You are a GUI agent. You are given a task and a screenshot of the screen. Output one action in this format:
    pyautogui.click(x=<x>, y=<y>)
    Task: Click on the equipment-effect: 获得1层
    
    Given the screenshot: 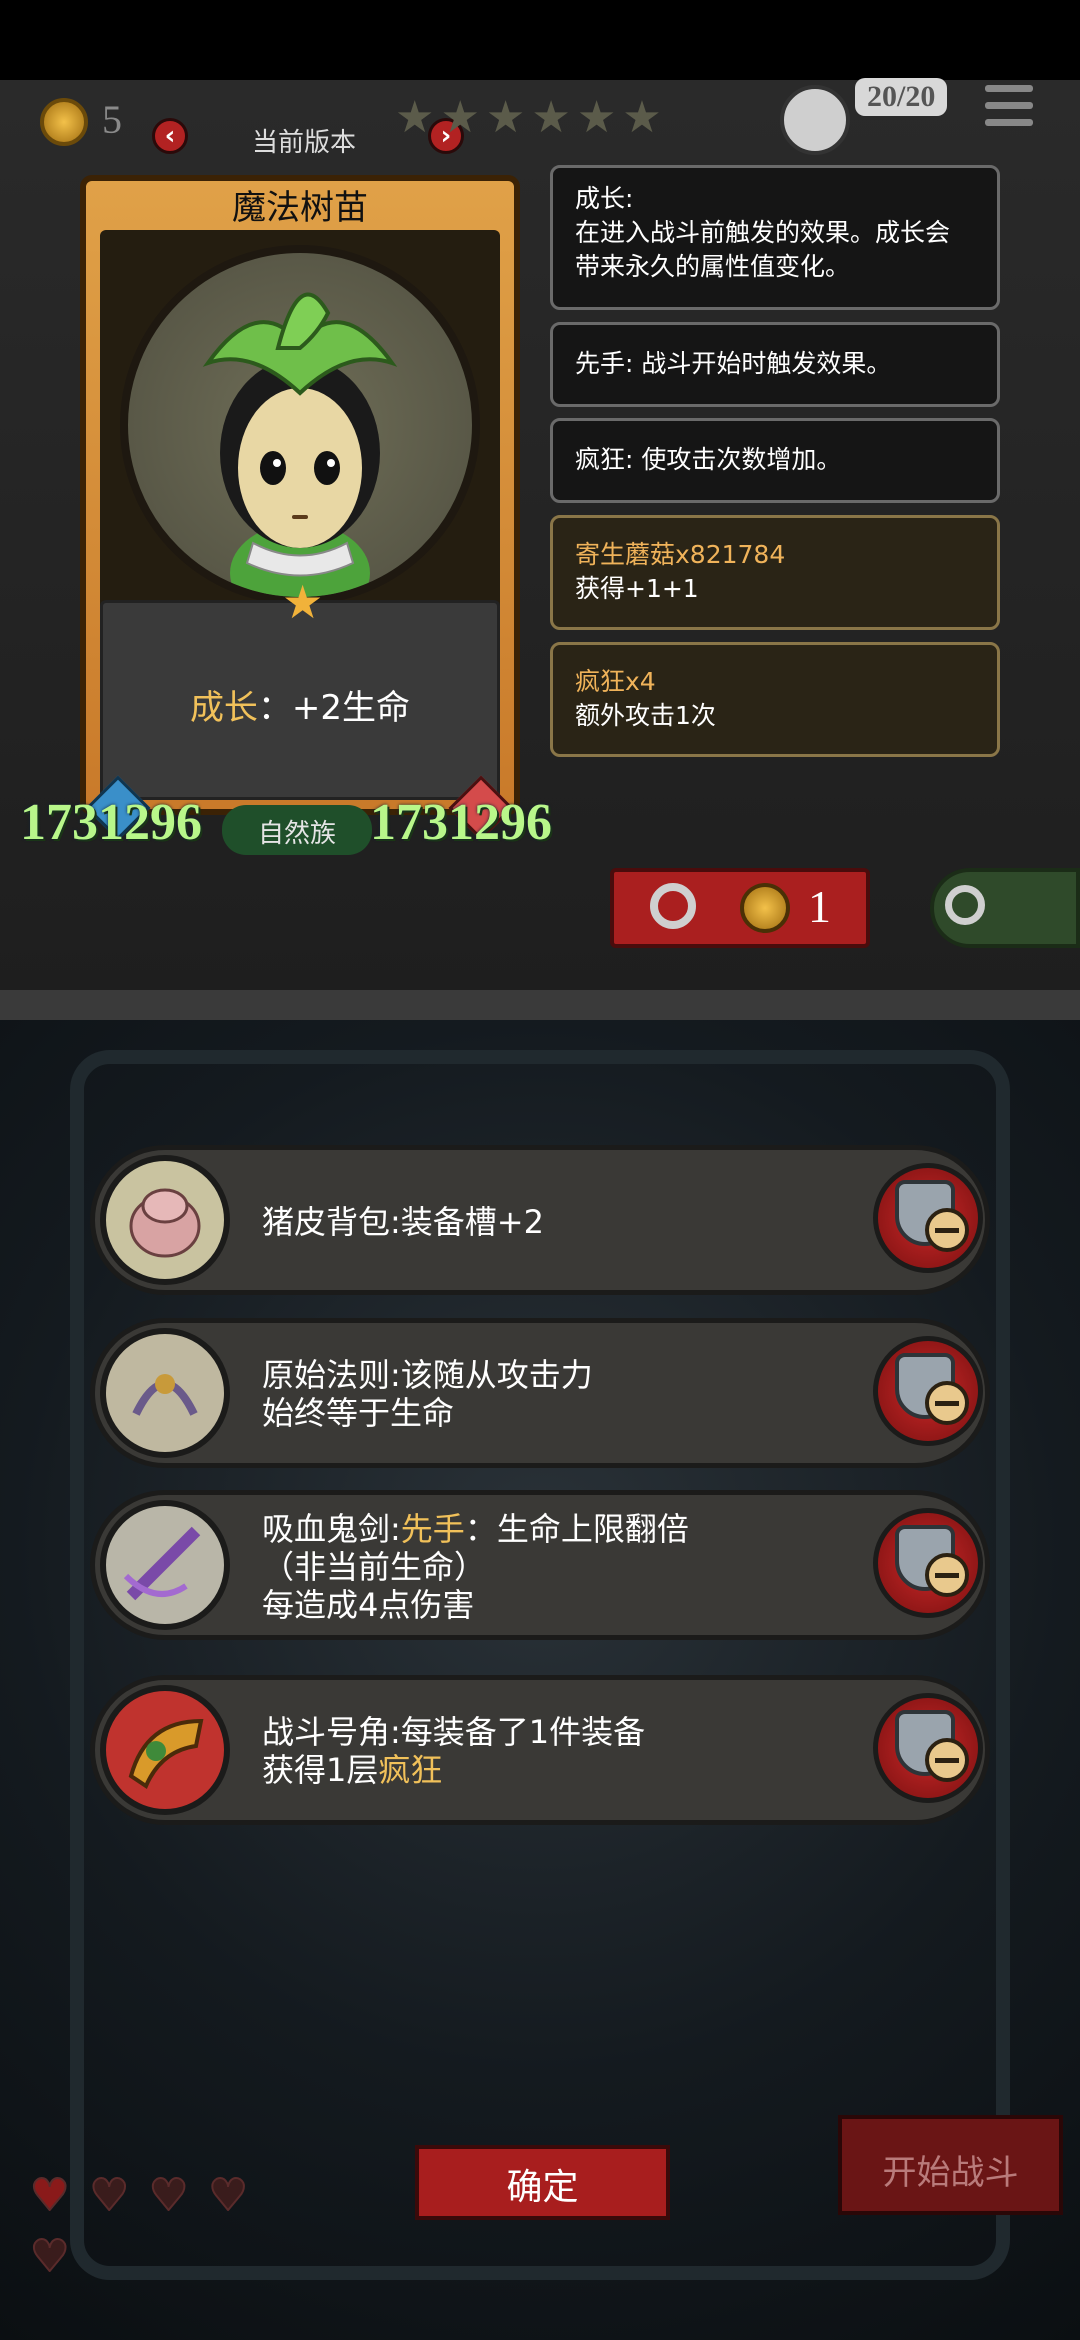 What is the action you would take?
    pyautogui.click(x=320, y=1770)
    